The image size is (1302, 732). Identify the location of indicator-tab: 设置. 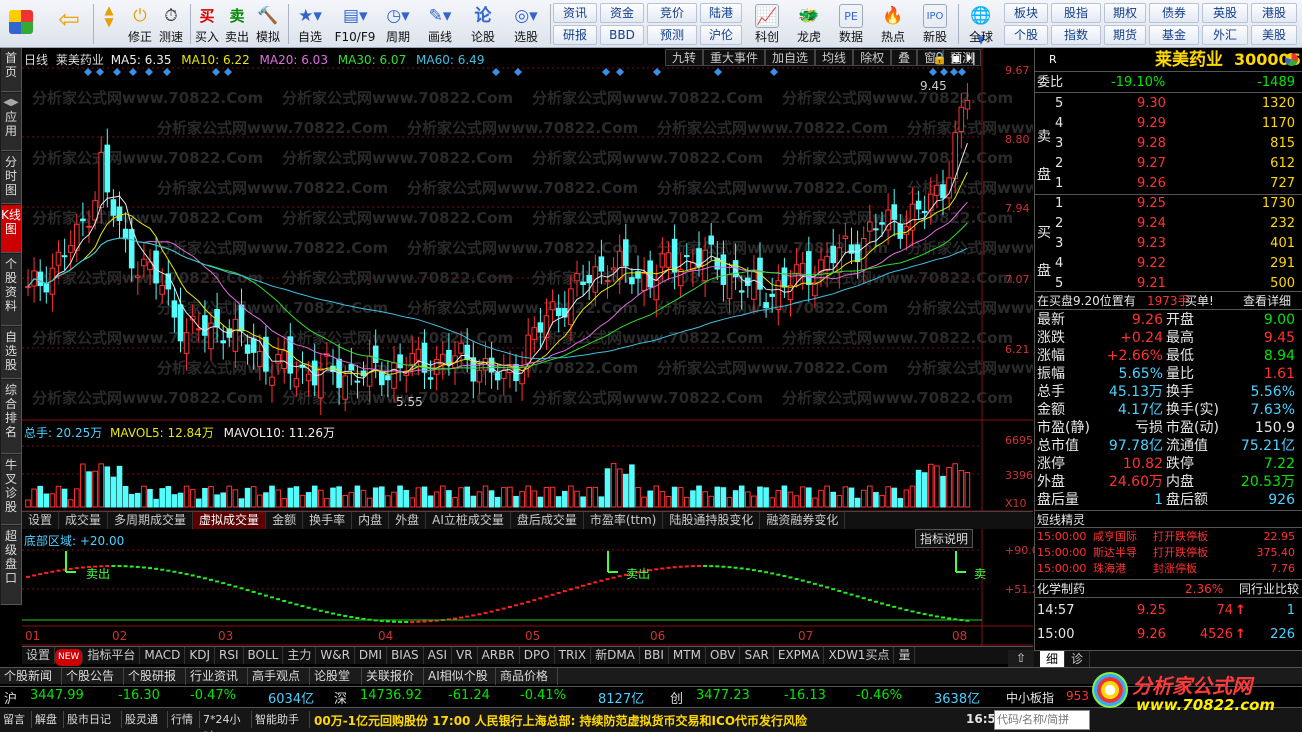
(39, 655).